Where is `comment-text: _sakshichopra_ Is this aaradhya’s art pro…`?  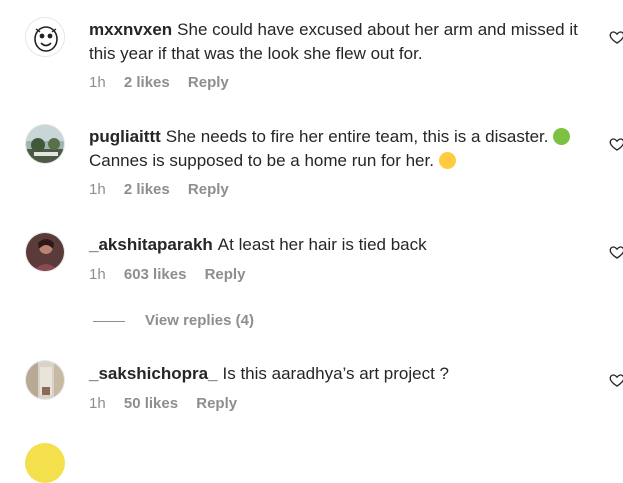
comment-text: _sakshichopra_ Is this aaradhya’s art pro… is located at coordinates (341, 374).